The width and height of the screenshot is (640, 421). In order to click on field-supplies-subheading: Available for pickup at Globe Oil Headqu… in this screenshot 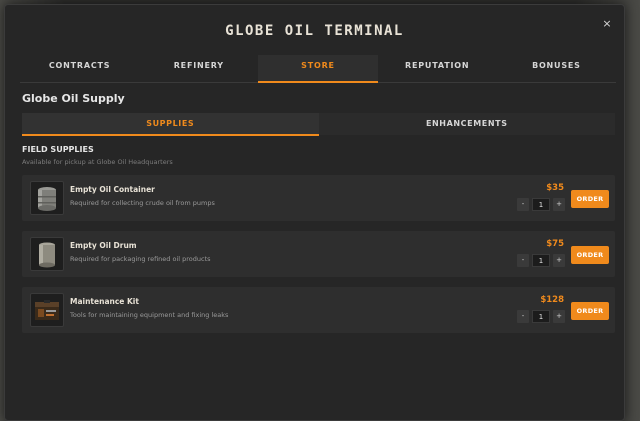, I will do `click(97, 162)`.